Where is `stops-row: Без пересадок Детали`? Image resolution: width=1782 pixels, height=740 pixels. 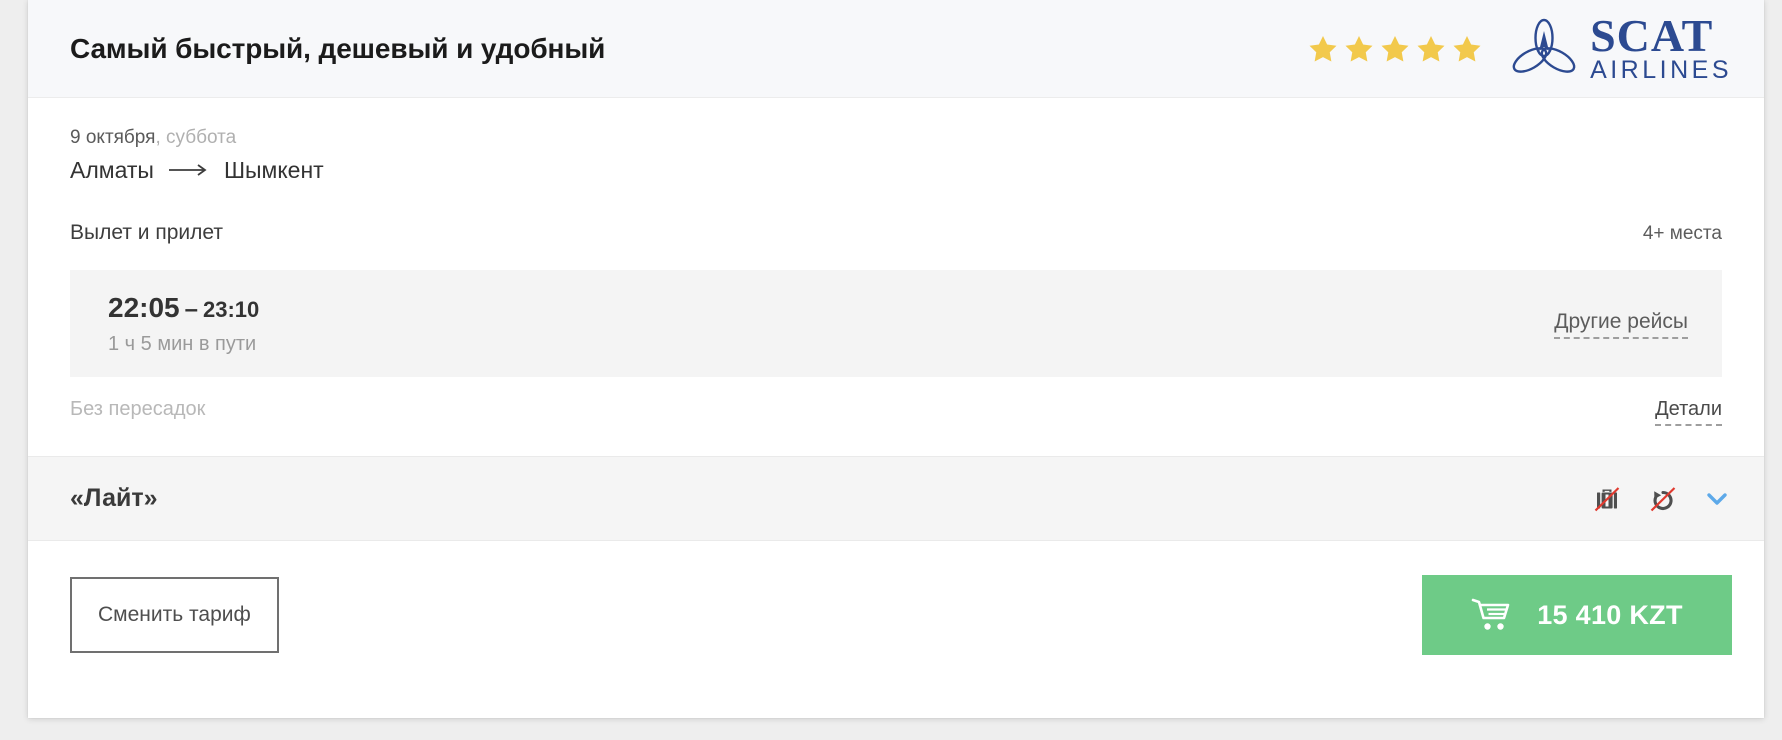 stops-row: Без пересадок Детали is located at coordinates (896, 426).